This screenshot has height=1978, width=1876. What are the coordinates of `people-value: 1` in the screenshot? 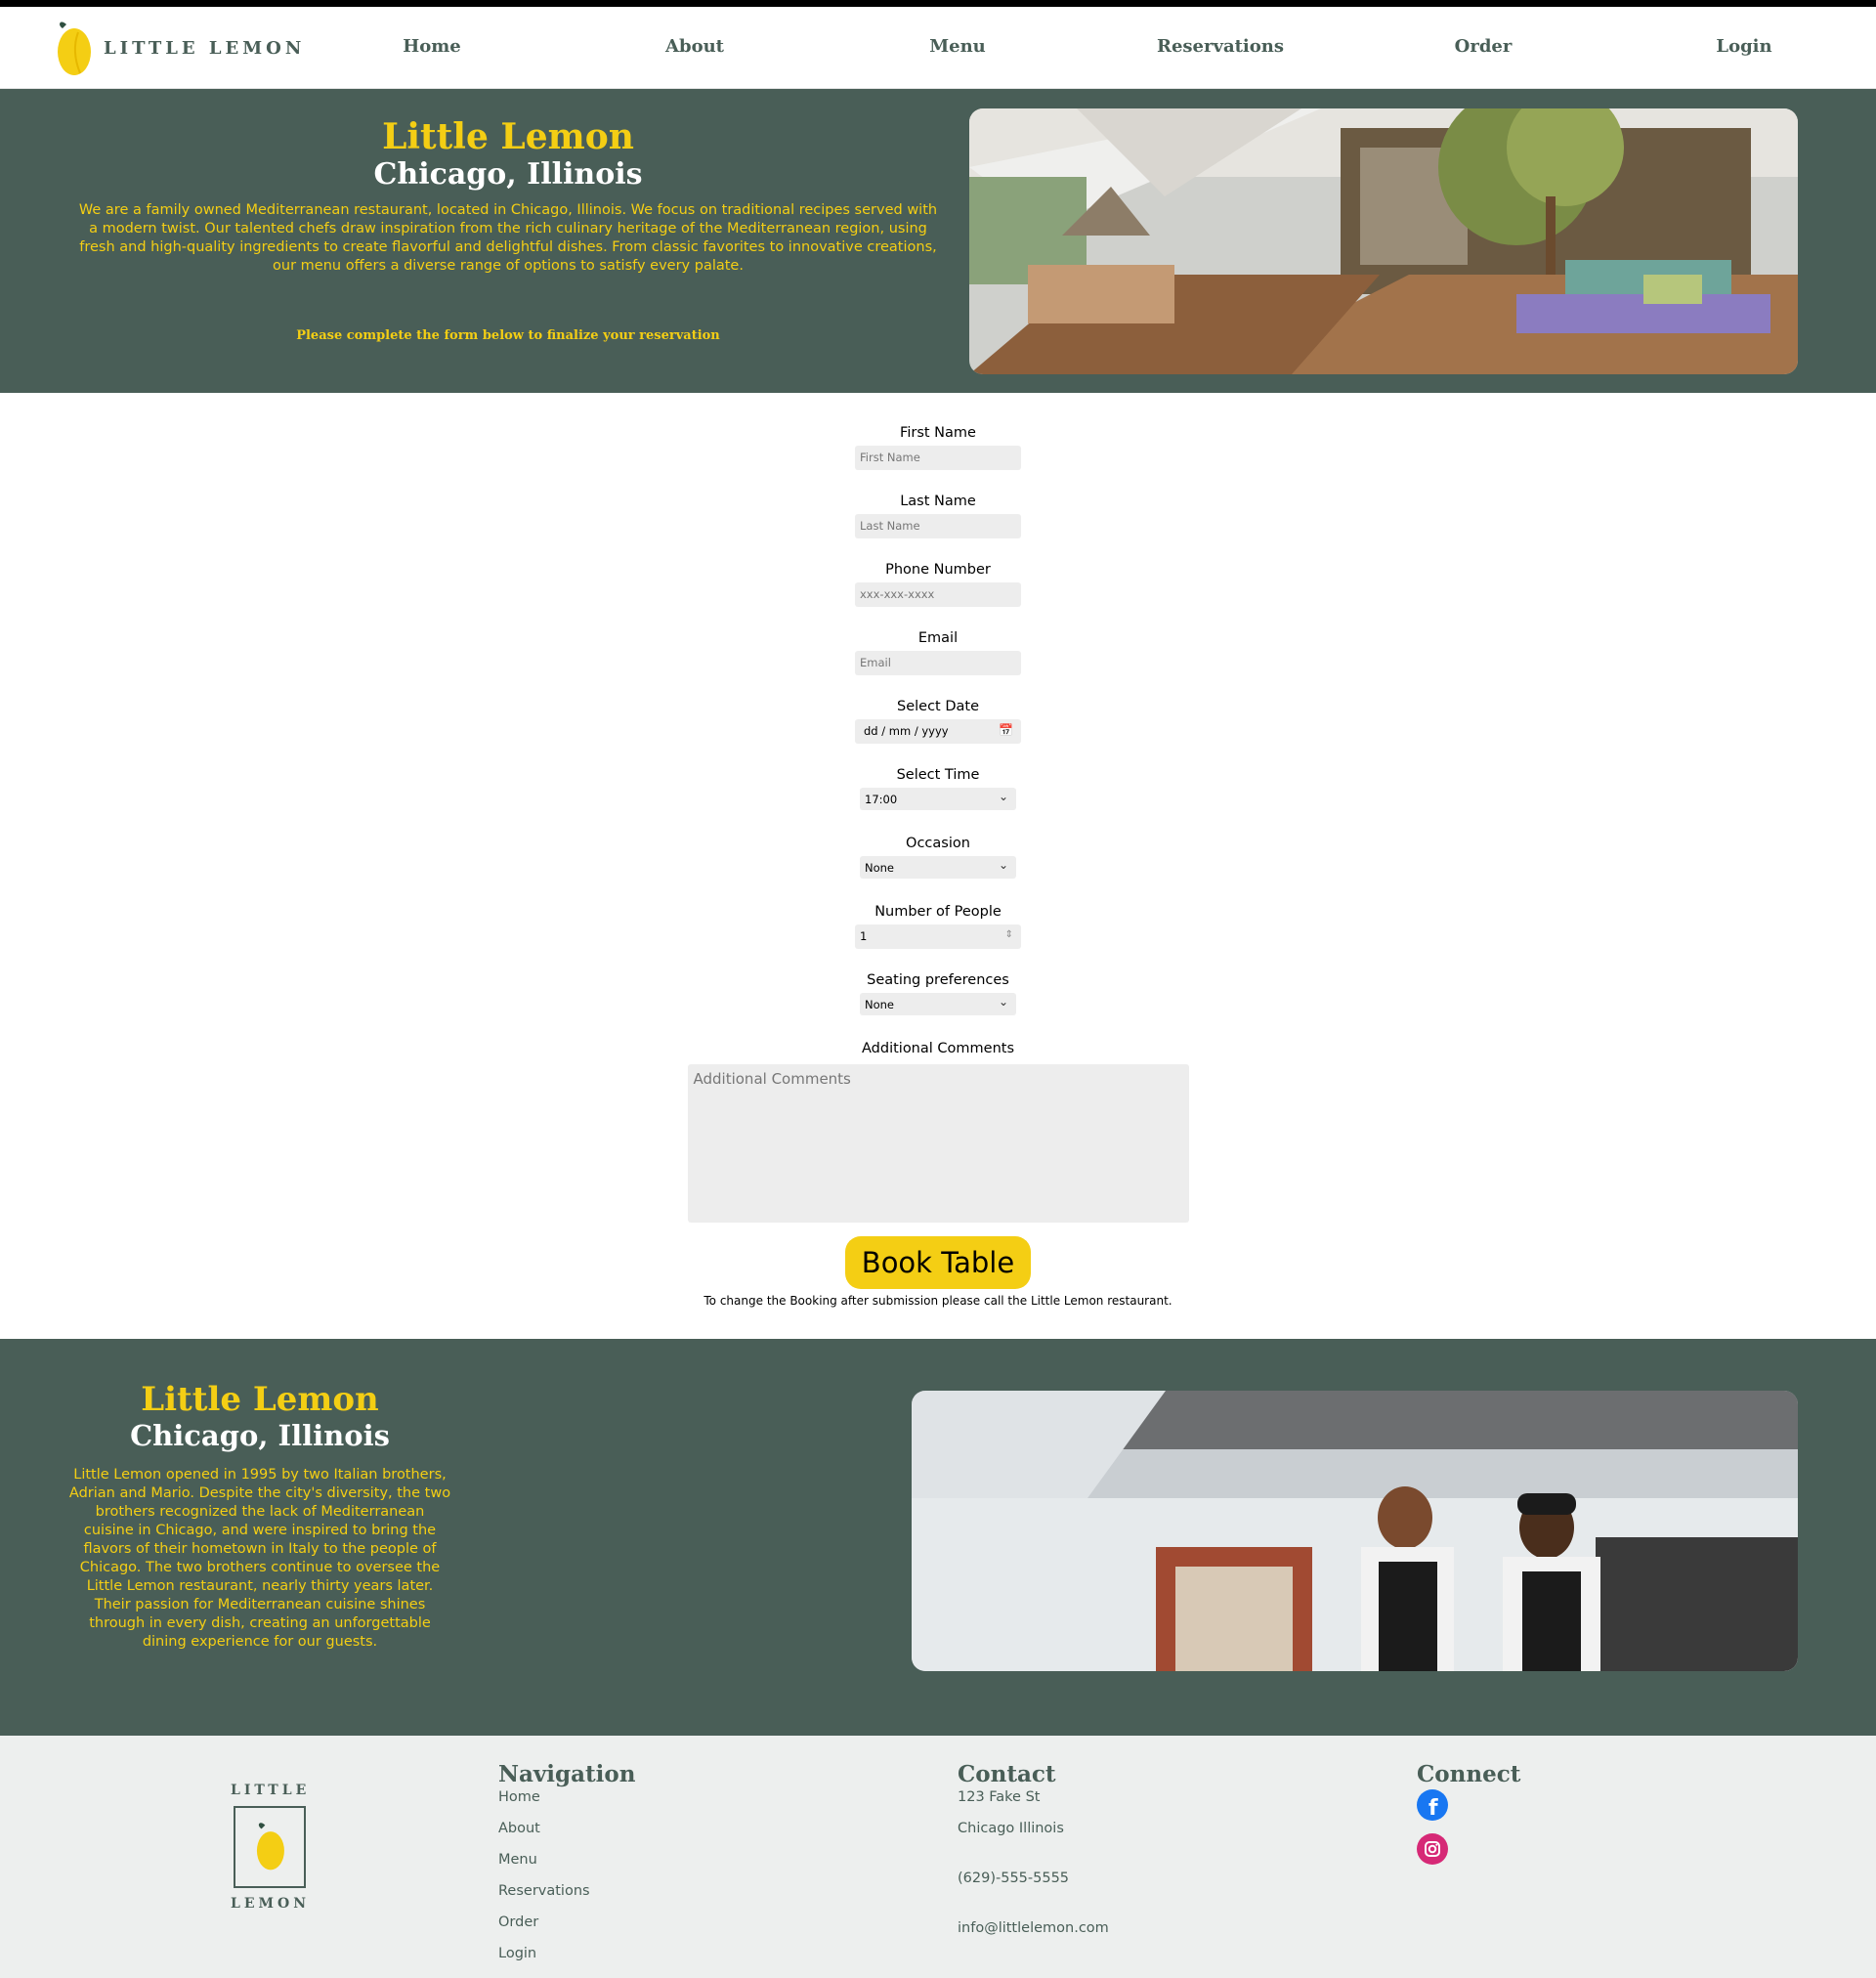 It's located at (864, 936).